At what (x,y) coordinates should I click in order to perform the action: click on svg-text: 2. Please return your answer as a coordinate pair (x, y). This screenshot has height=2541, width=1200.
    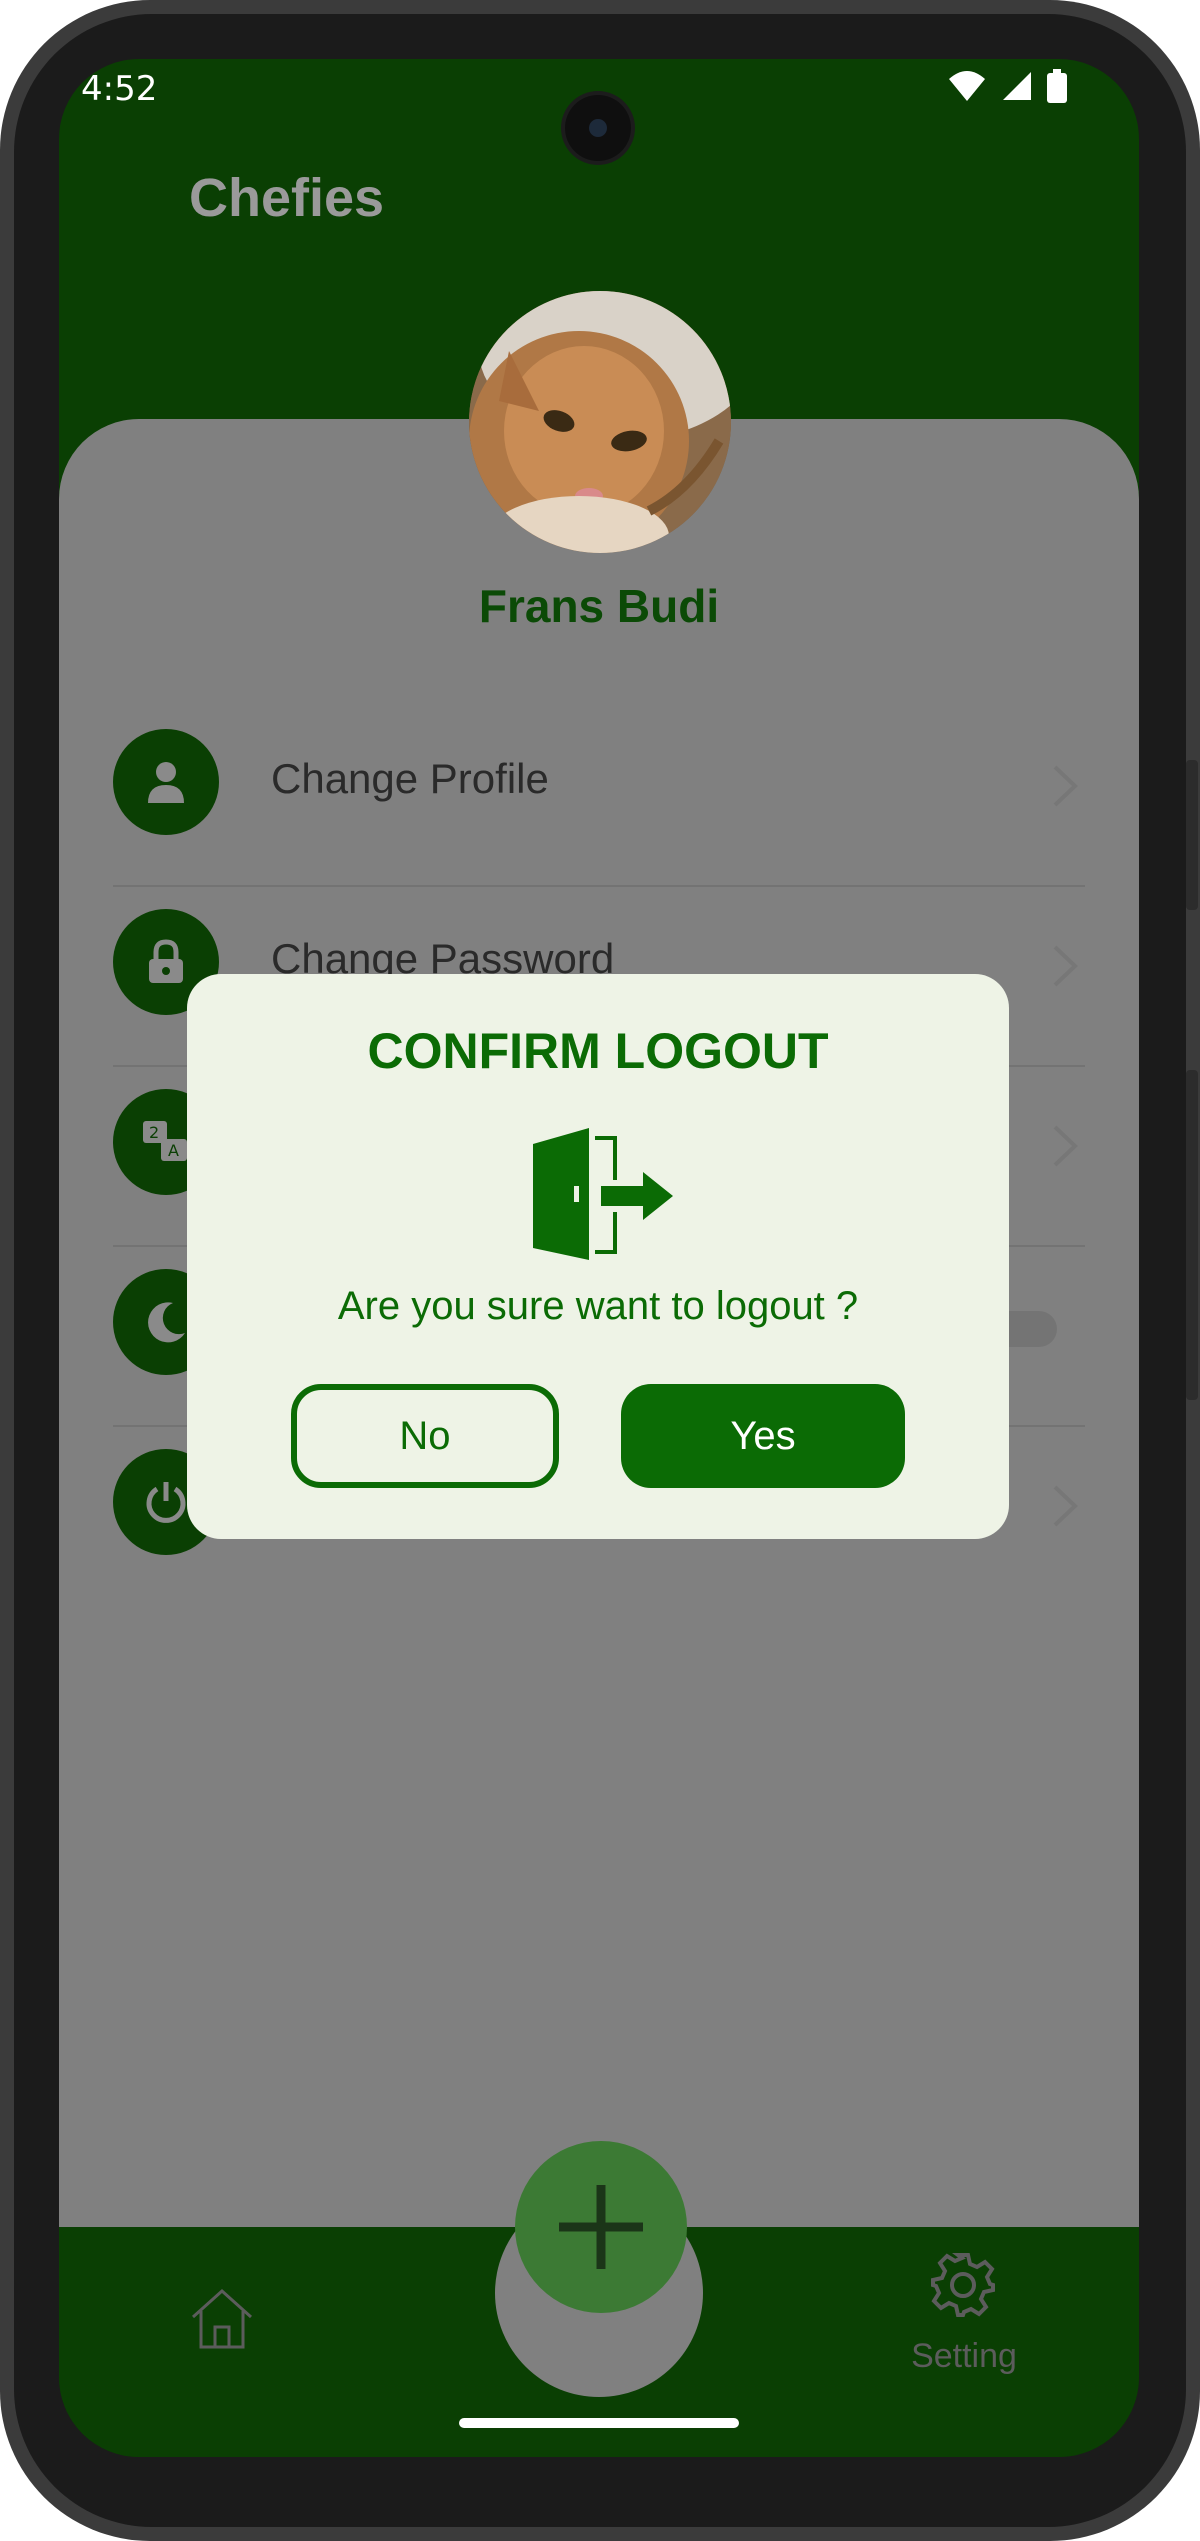
    Looking at the image, I should click on (154, 1132).